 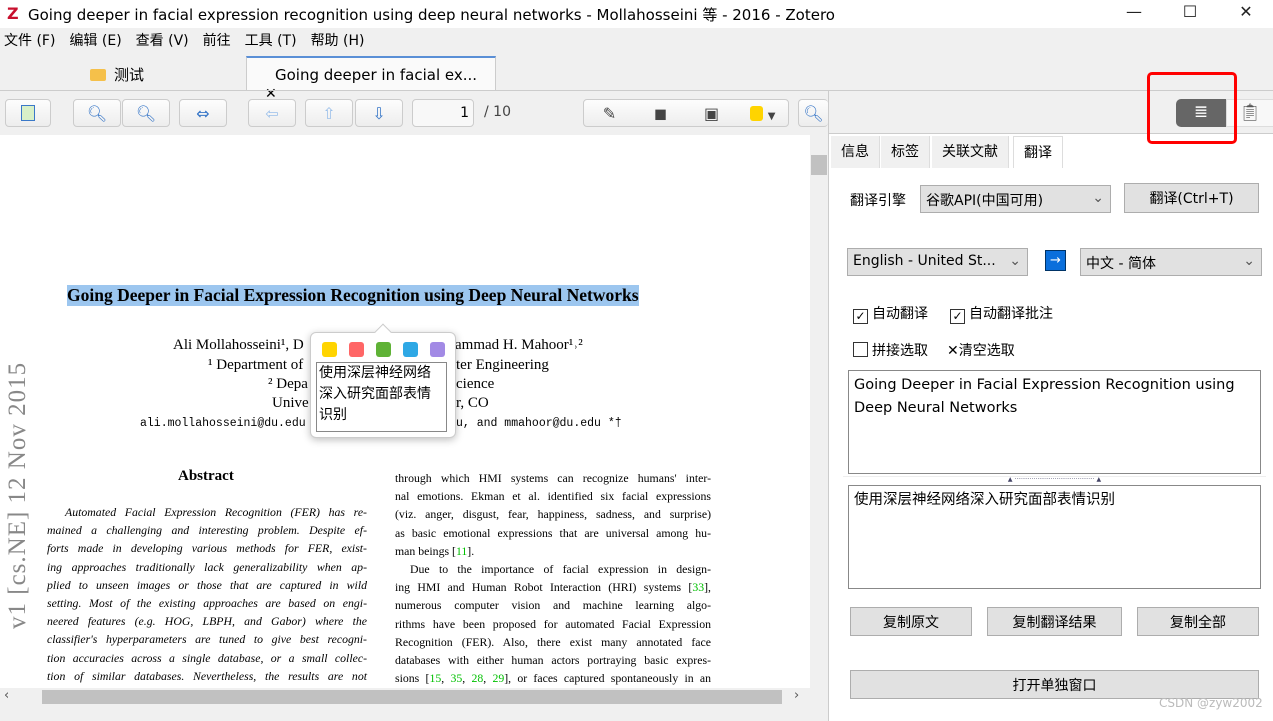 I want to click on swap-languages-button: →, so click(x=1055, y=260).